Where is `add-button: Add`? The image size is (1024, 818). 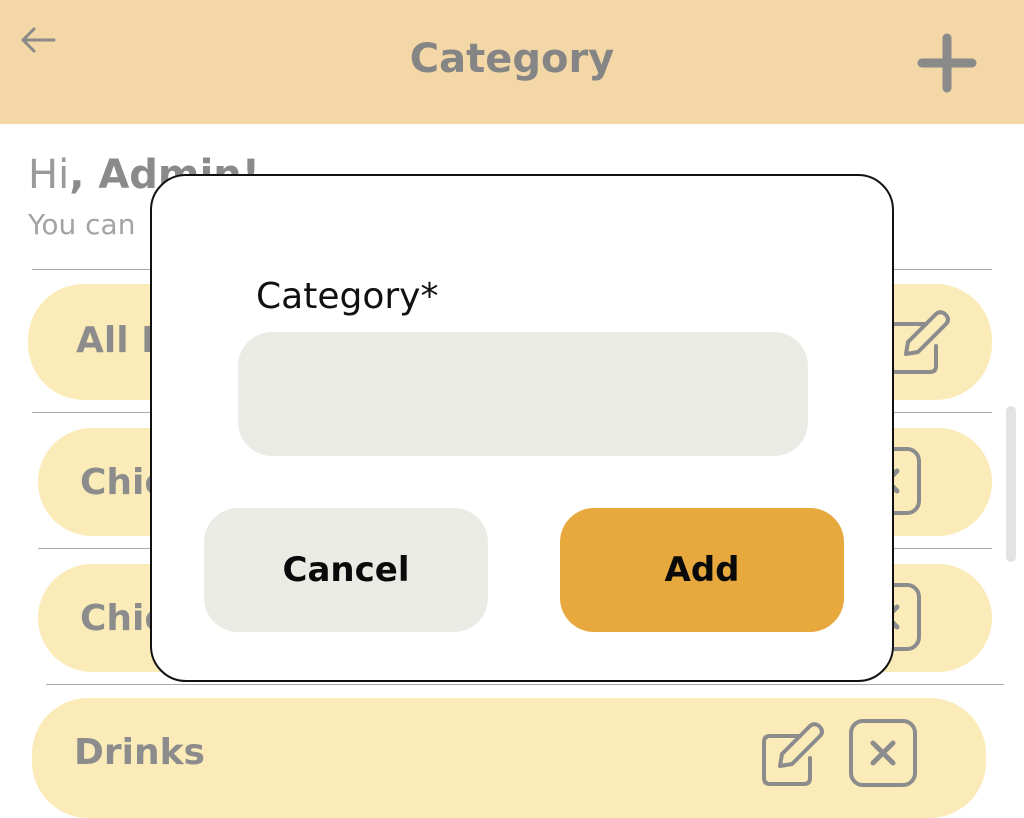
add-button: Add is located at coordinates (702, 570).